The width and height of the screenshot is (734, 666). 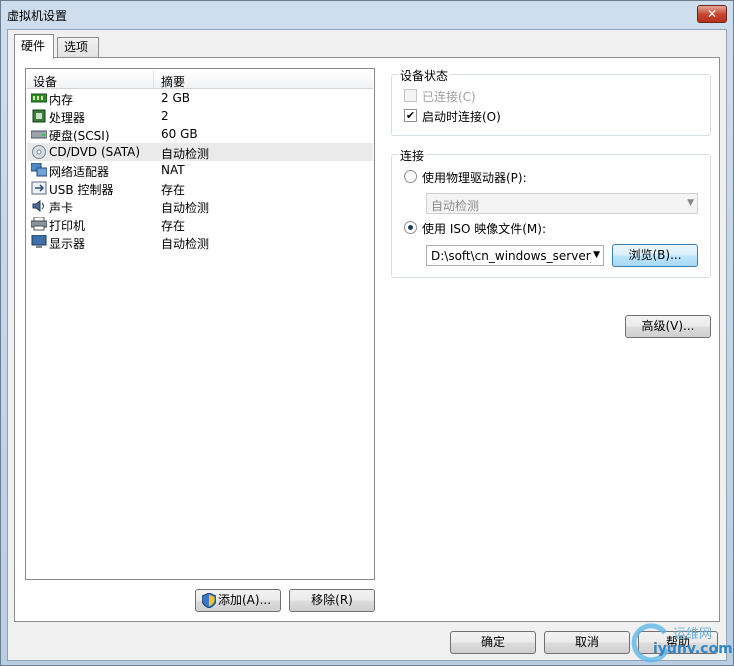 What do you see at coordinates (45, 81) in the screenshot?
I see `column-header-device: 设备` at bounding box center [45, 81].